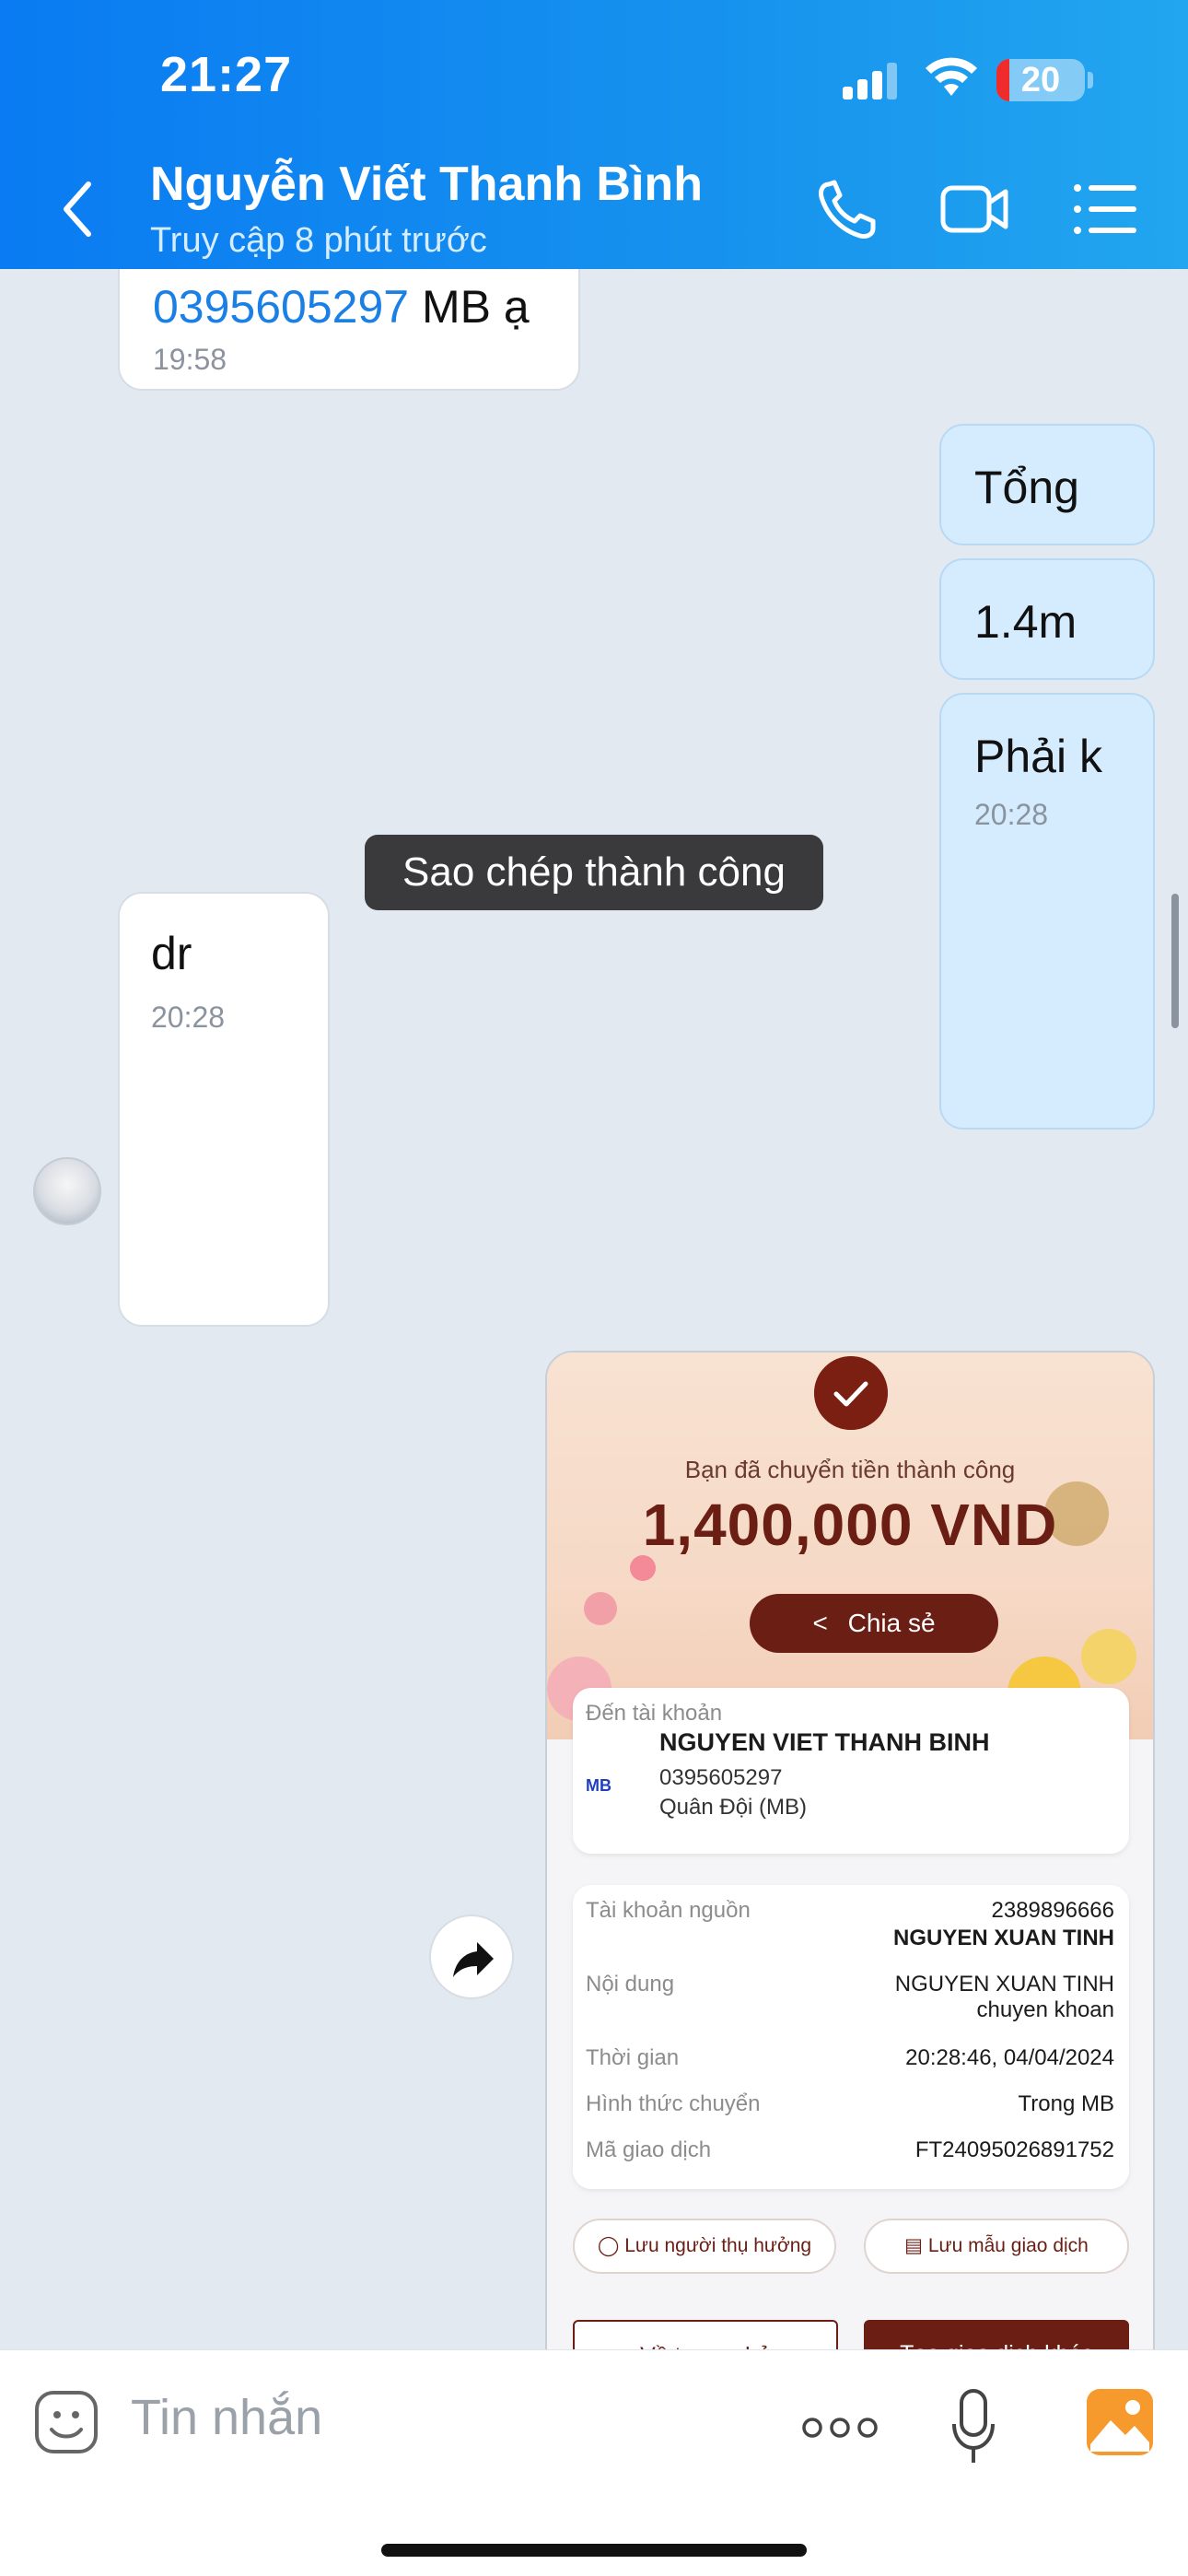 The image size is (1188, 2576). I want to click on phone-call-icon, so click(849, 209).